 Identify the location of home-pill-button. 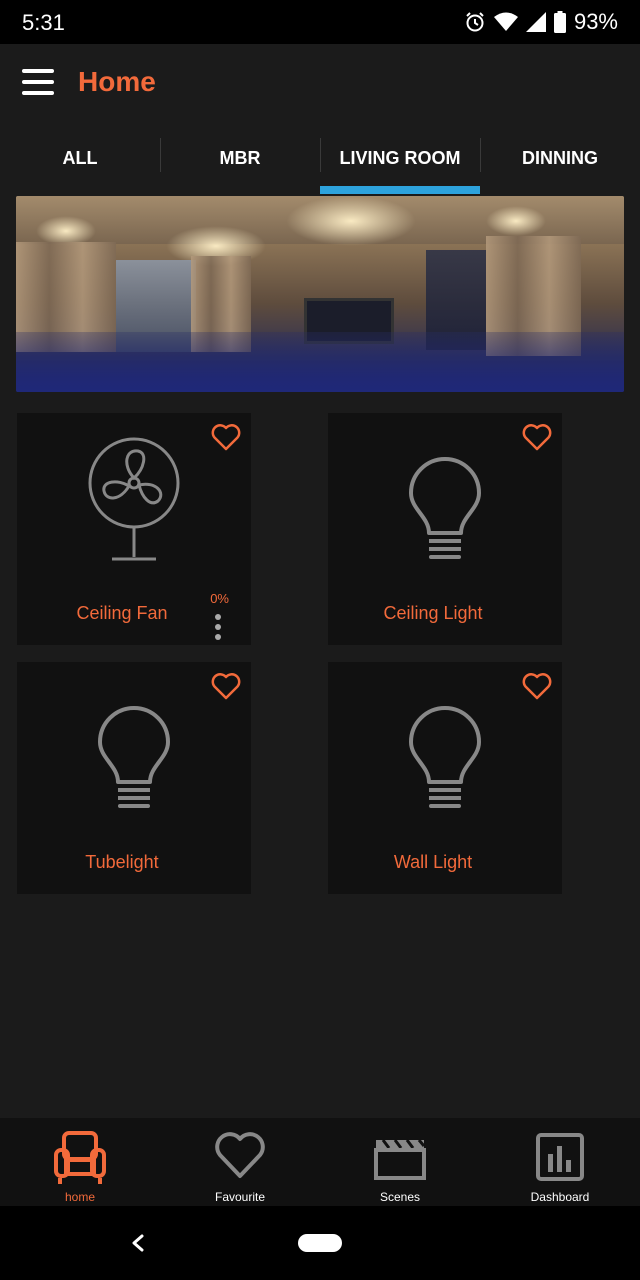
(320, 1243).